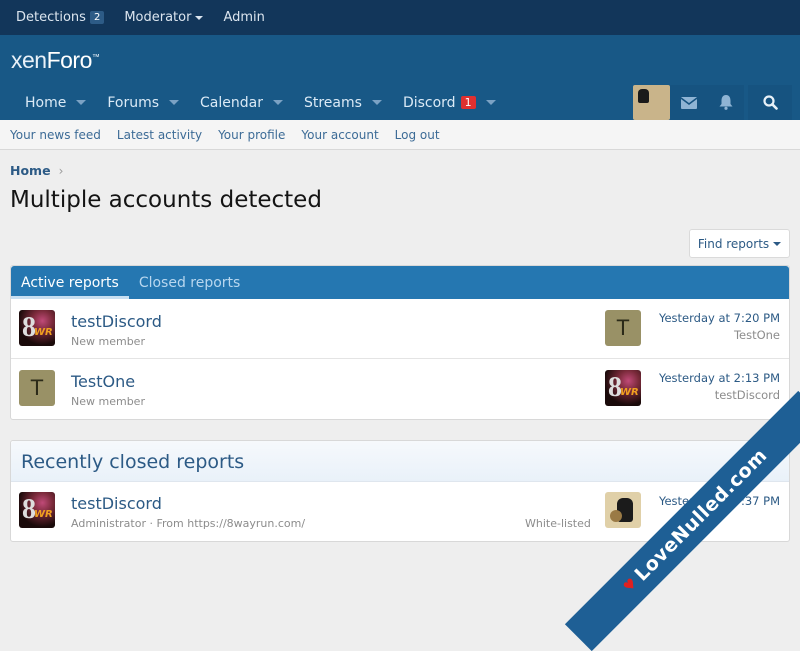 This screenshot has width=800, height=651. Describe the element at coordinates (405, 170) in the screenshot. I see `breadcrumb: Home ›` at that location.